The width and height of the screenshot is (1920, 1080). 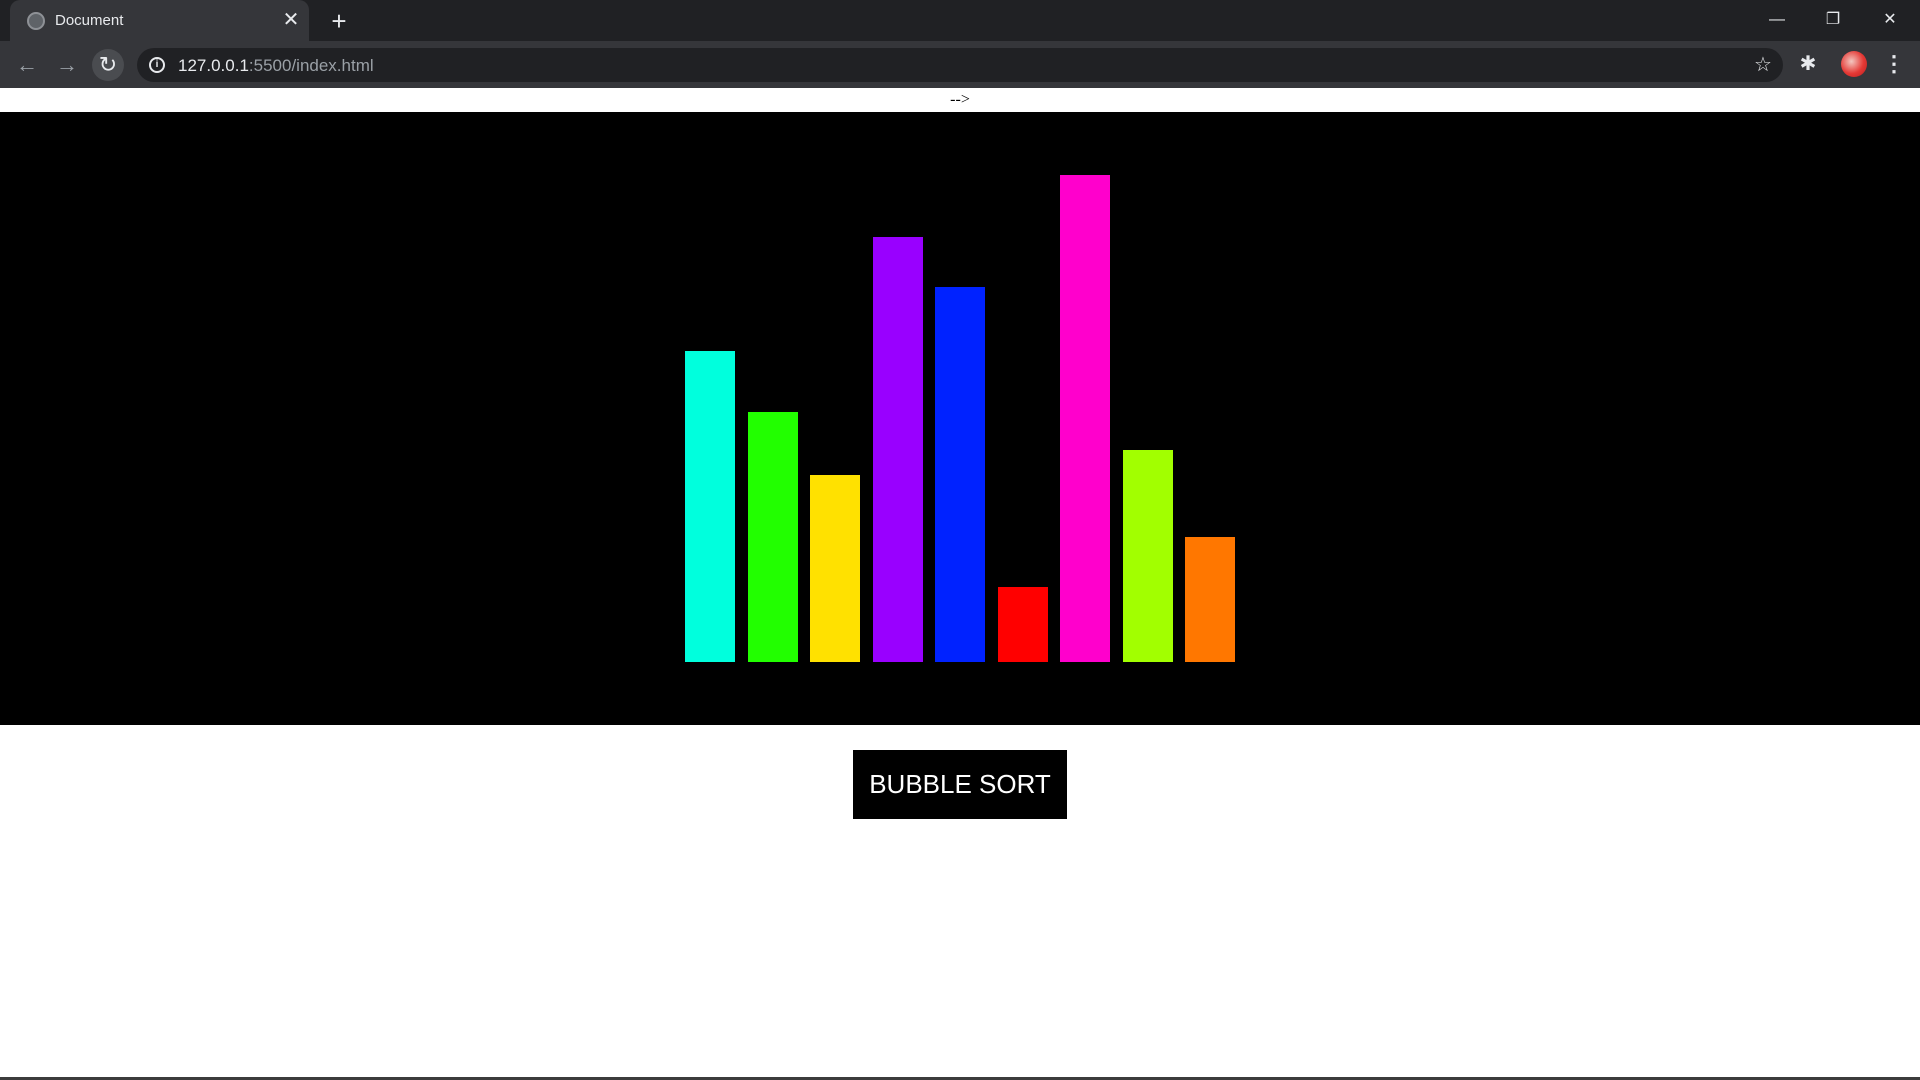 I want to click on address-bar: i 127.0.0.1:5500/index.html ☆, so click(x=960, y=65).